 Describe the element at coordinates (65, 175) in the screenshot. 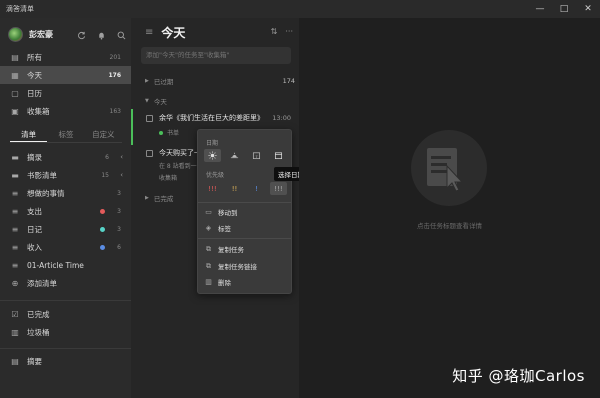

I see `sidebar-item-books: ▬ 书影清单 15 ‹` at that location.